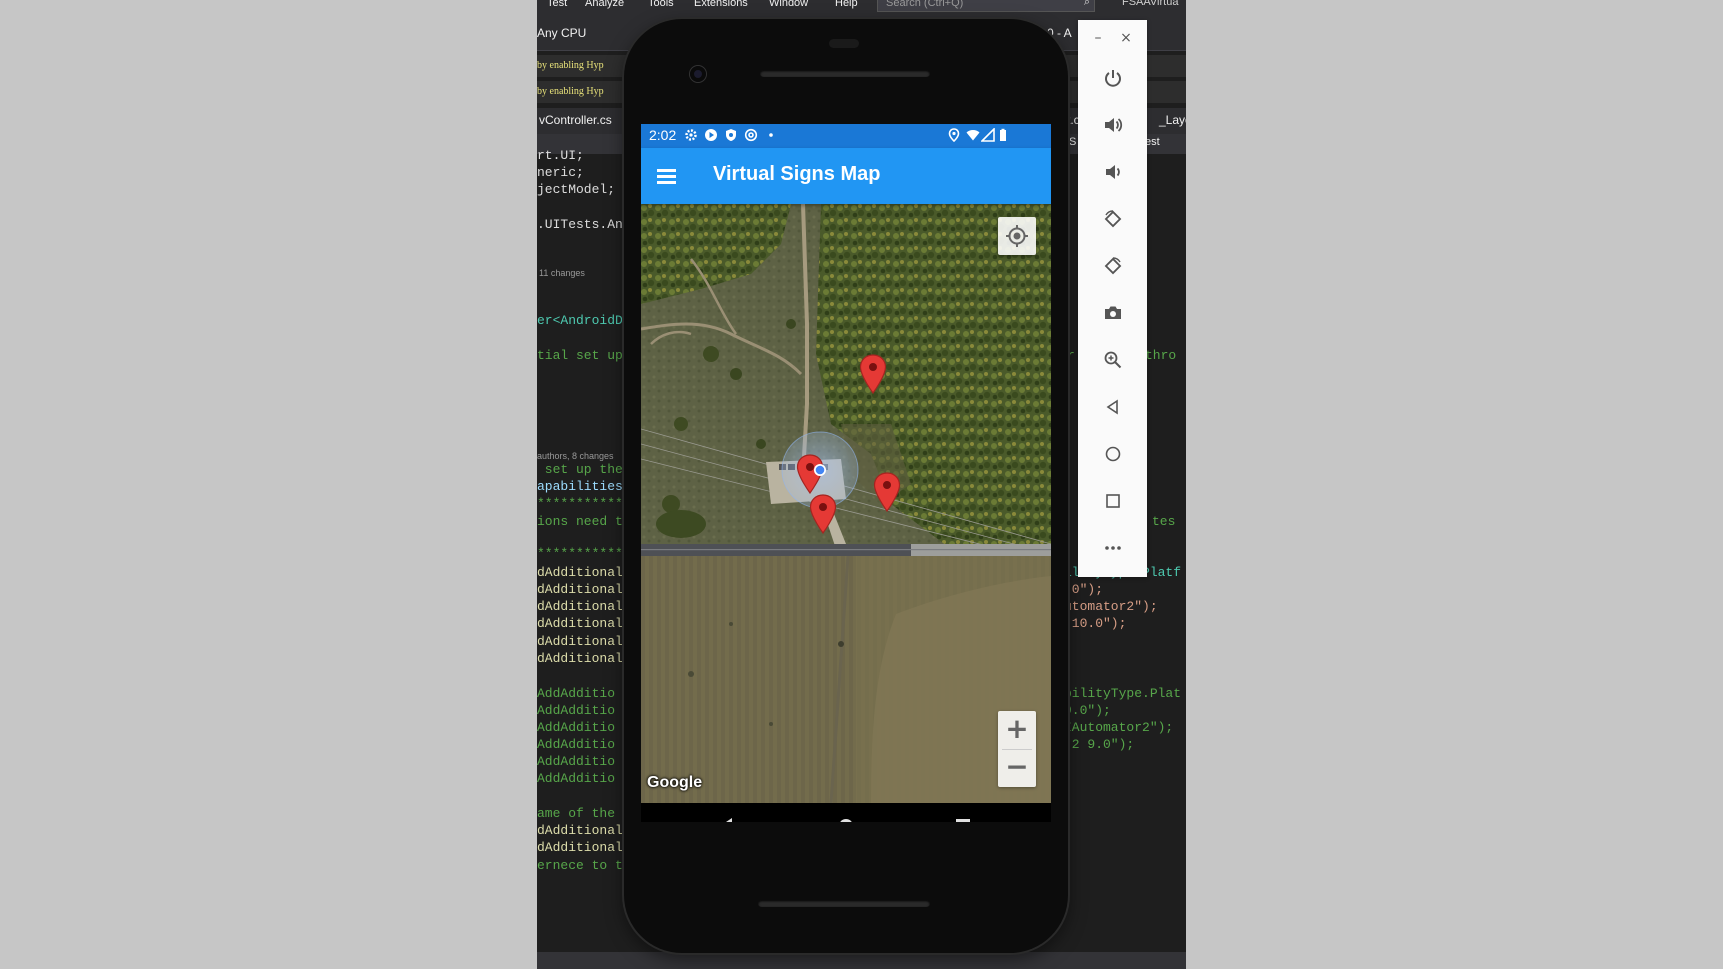  What do you see at coordinates (562, 273) in the screenshot?
I see `vs-codelens: 11 changes` at bounding box center [562, 273].